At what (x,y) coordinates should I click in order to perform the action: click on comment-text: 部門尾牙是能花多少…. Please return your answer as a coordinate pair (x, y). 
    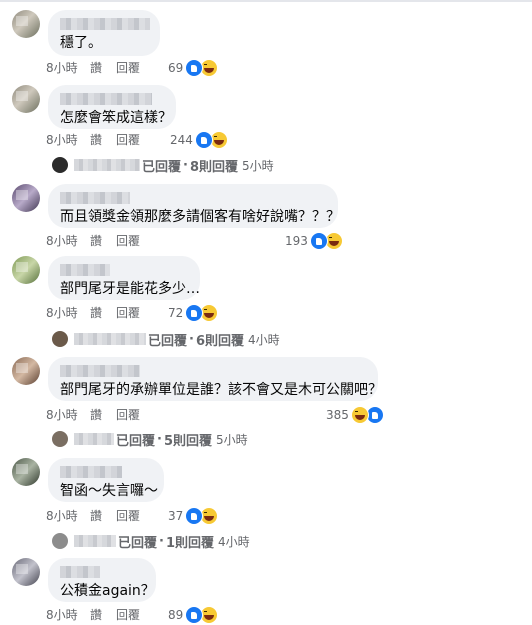
    Looking at the image, I should click on (130, 289).